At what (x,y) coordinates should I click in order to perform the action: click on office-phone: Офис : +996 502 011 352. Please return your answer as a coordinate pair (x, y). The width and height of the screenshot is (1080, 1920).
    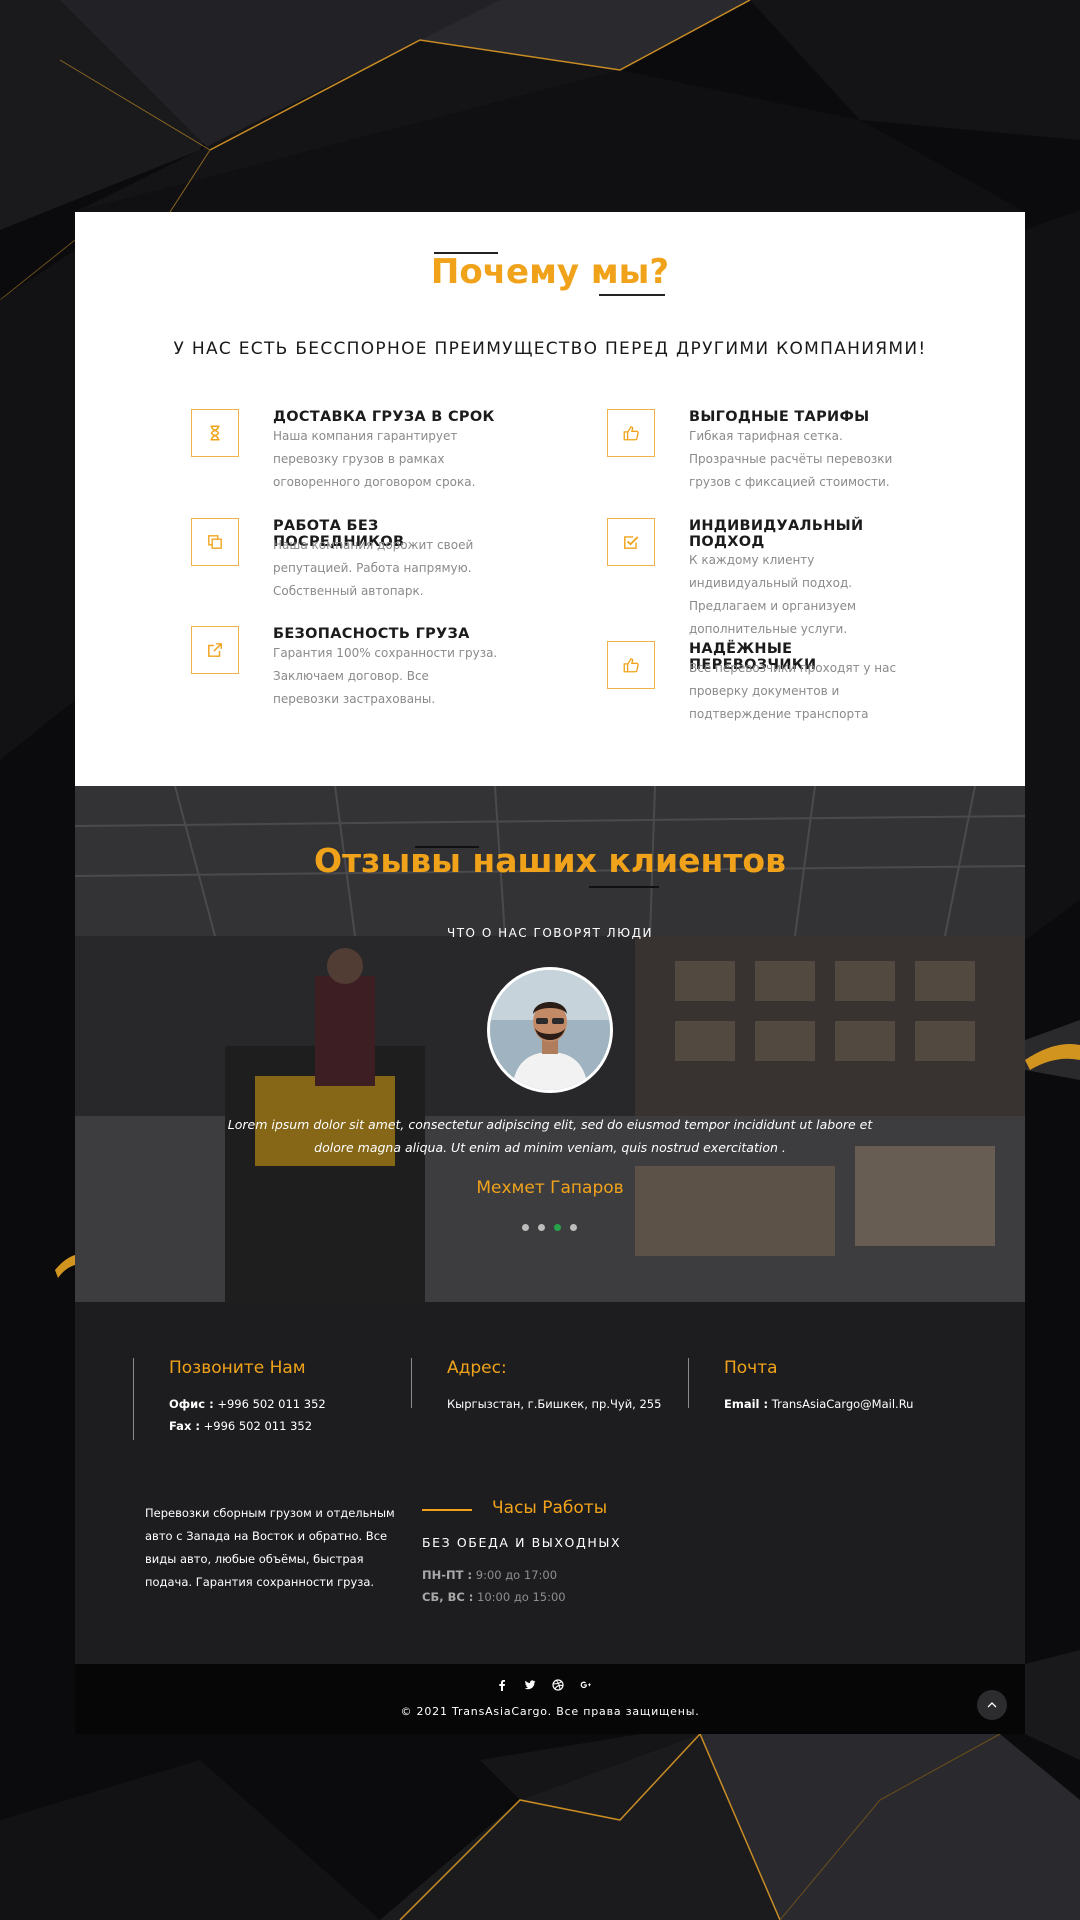
    Looking at the image, I should click on (247, 1404).